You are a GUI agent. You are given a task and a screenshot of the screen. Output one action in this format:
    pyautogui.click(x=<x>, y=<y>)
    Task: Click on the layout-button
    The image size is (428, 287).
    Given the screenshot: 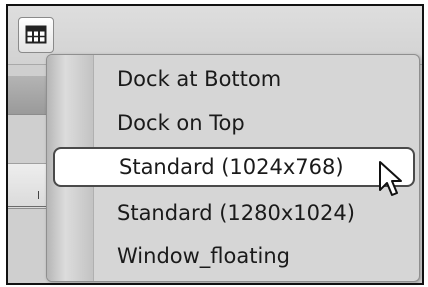 What is the action you would take?
    pyautogui.click(x=36, y=35)
    